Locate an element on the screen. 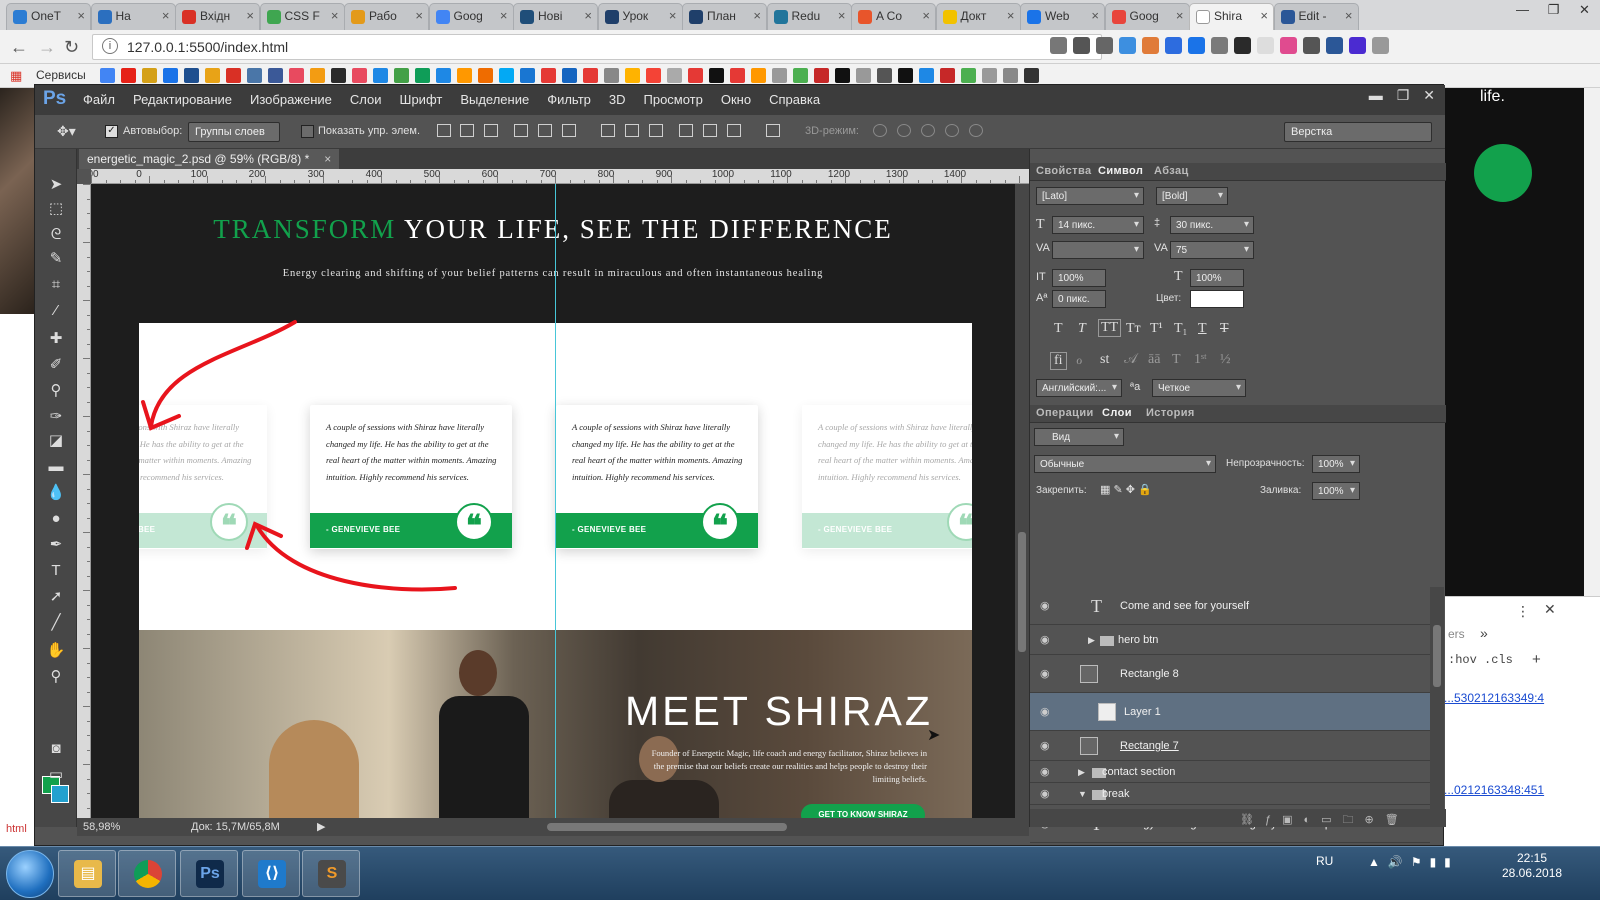  stamp-tool-icon: ⚲ is located at coordinates (56, 391).